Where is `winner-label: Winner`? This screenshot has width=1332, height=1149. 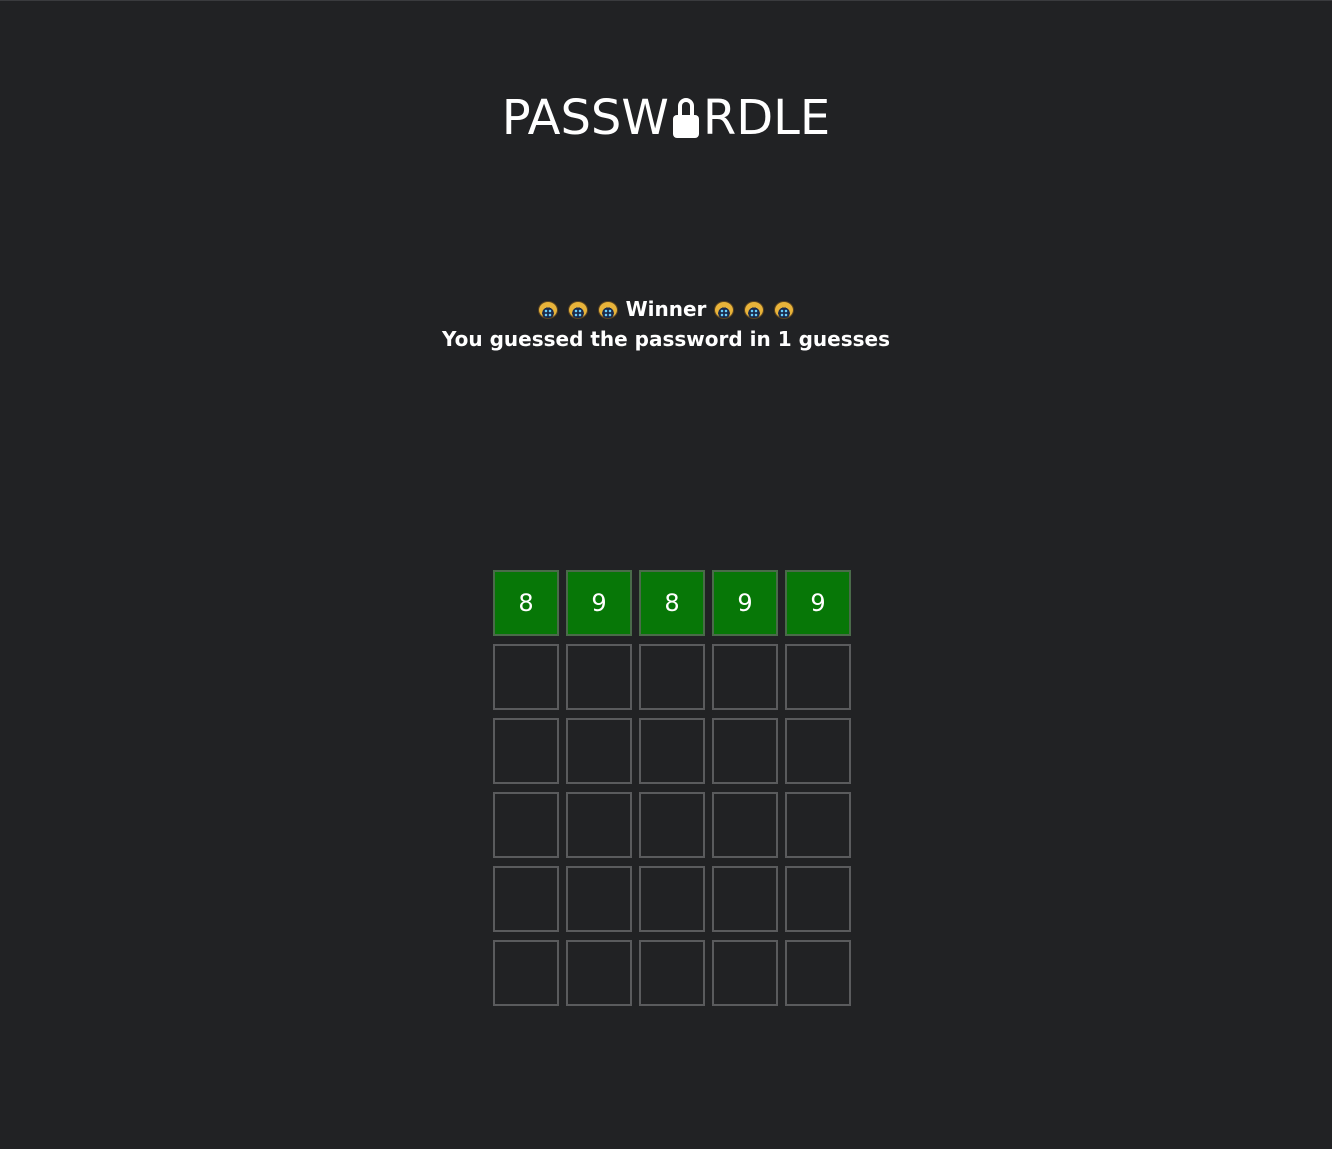 winner-label: Winner is located at coordinates (666, 309).